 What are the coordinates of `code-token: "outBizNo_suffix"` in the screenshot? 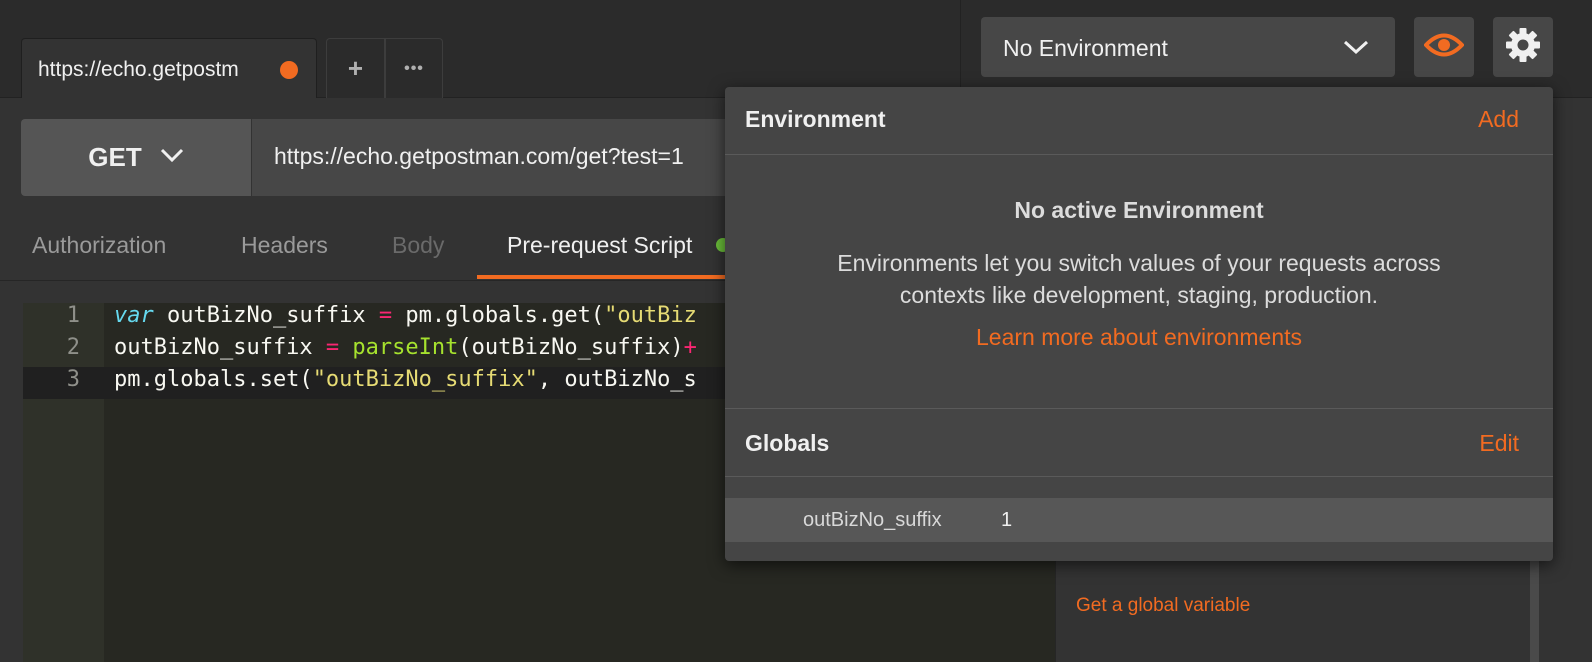 It's located at (425, 379).